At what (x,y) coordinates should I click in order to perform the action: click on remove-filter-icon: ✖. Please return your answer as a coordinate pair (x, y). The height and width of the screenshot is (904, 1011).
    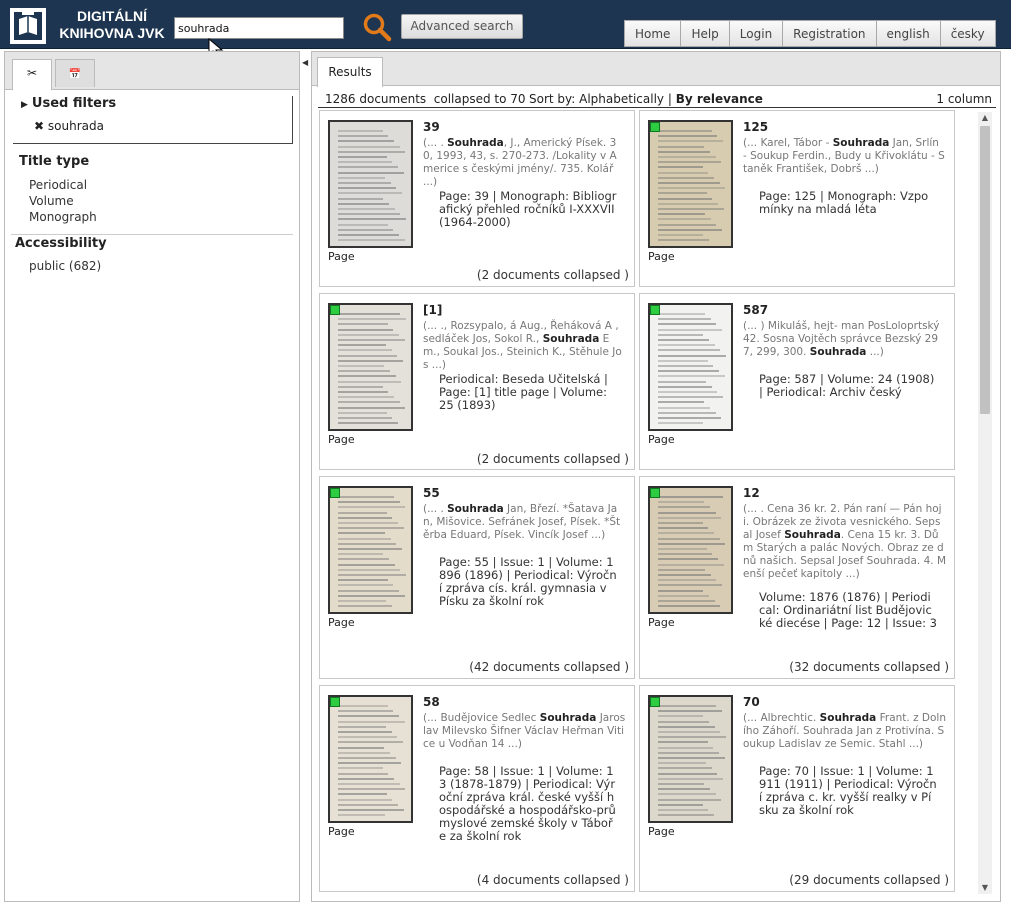
    Looking at the image, I should click on (39, 126).